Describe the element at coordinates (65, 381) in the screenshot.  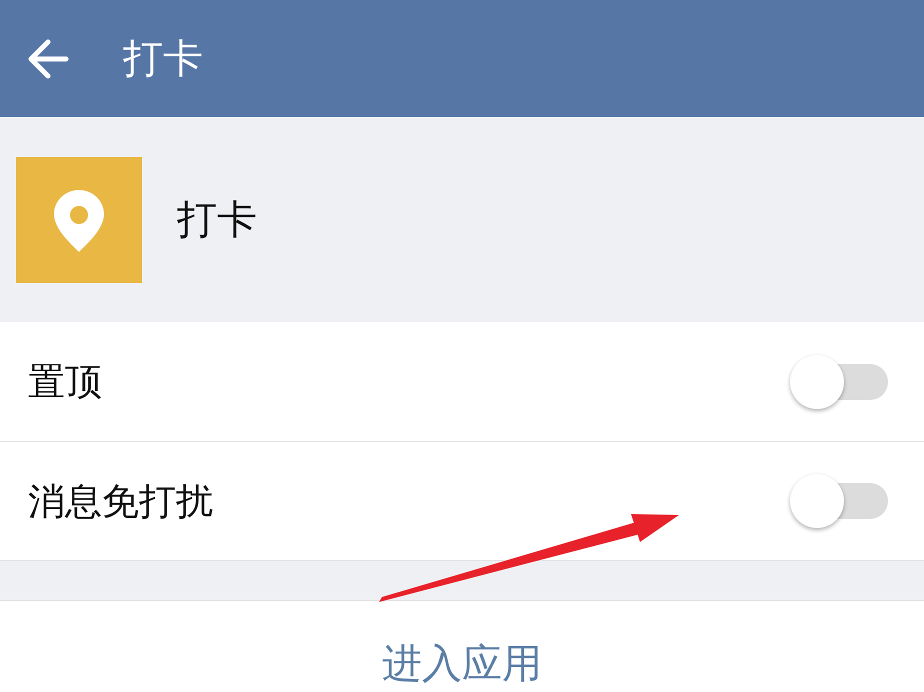
I see `setting-label: 置顶` at that location.